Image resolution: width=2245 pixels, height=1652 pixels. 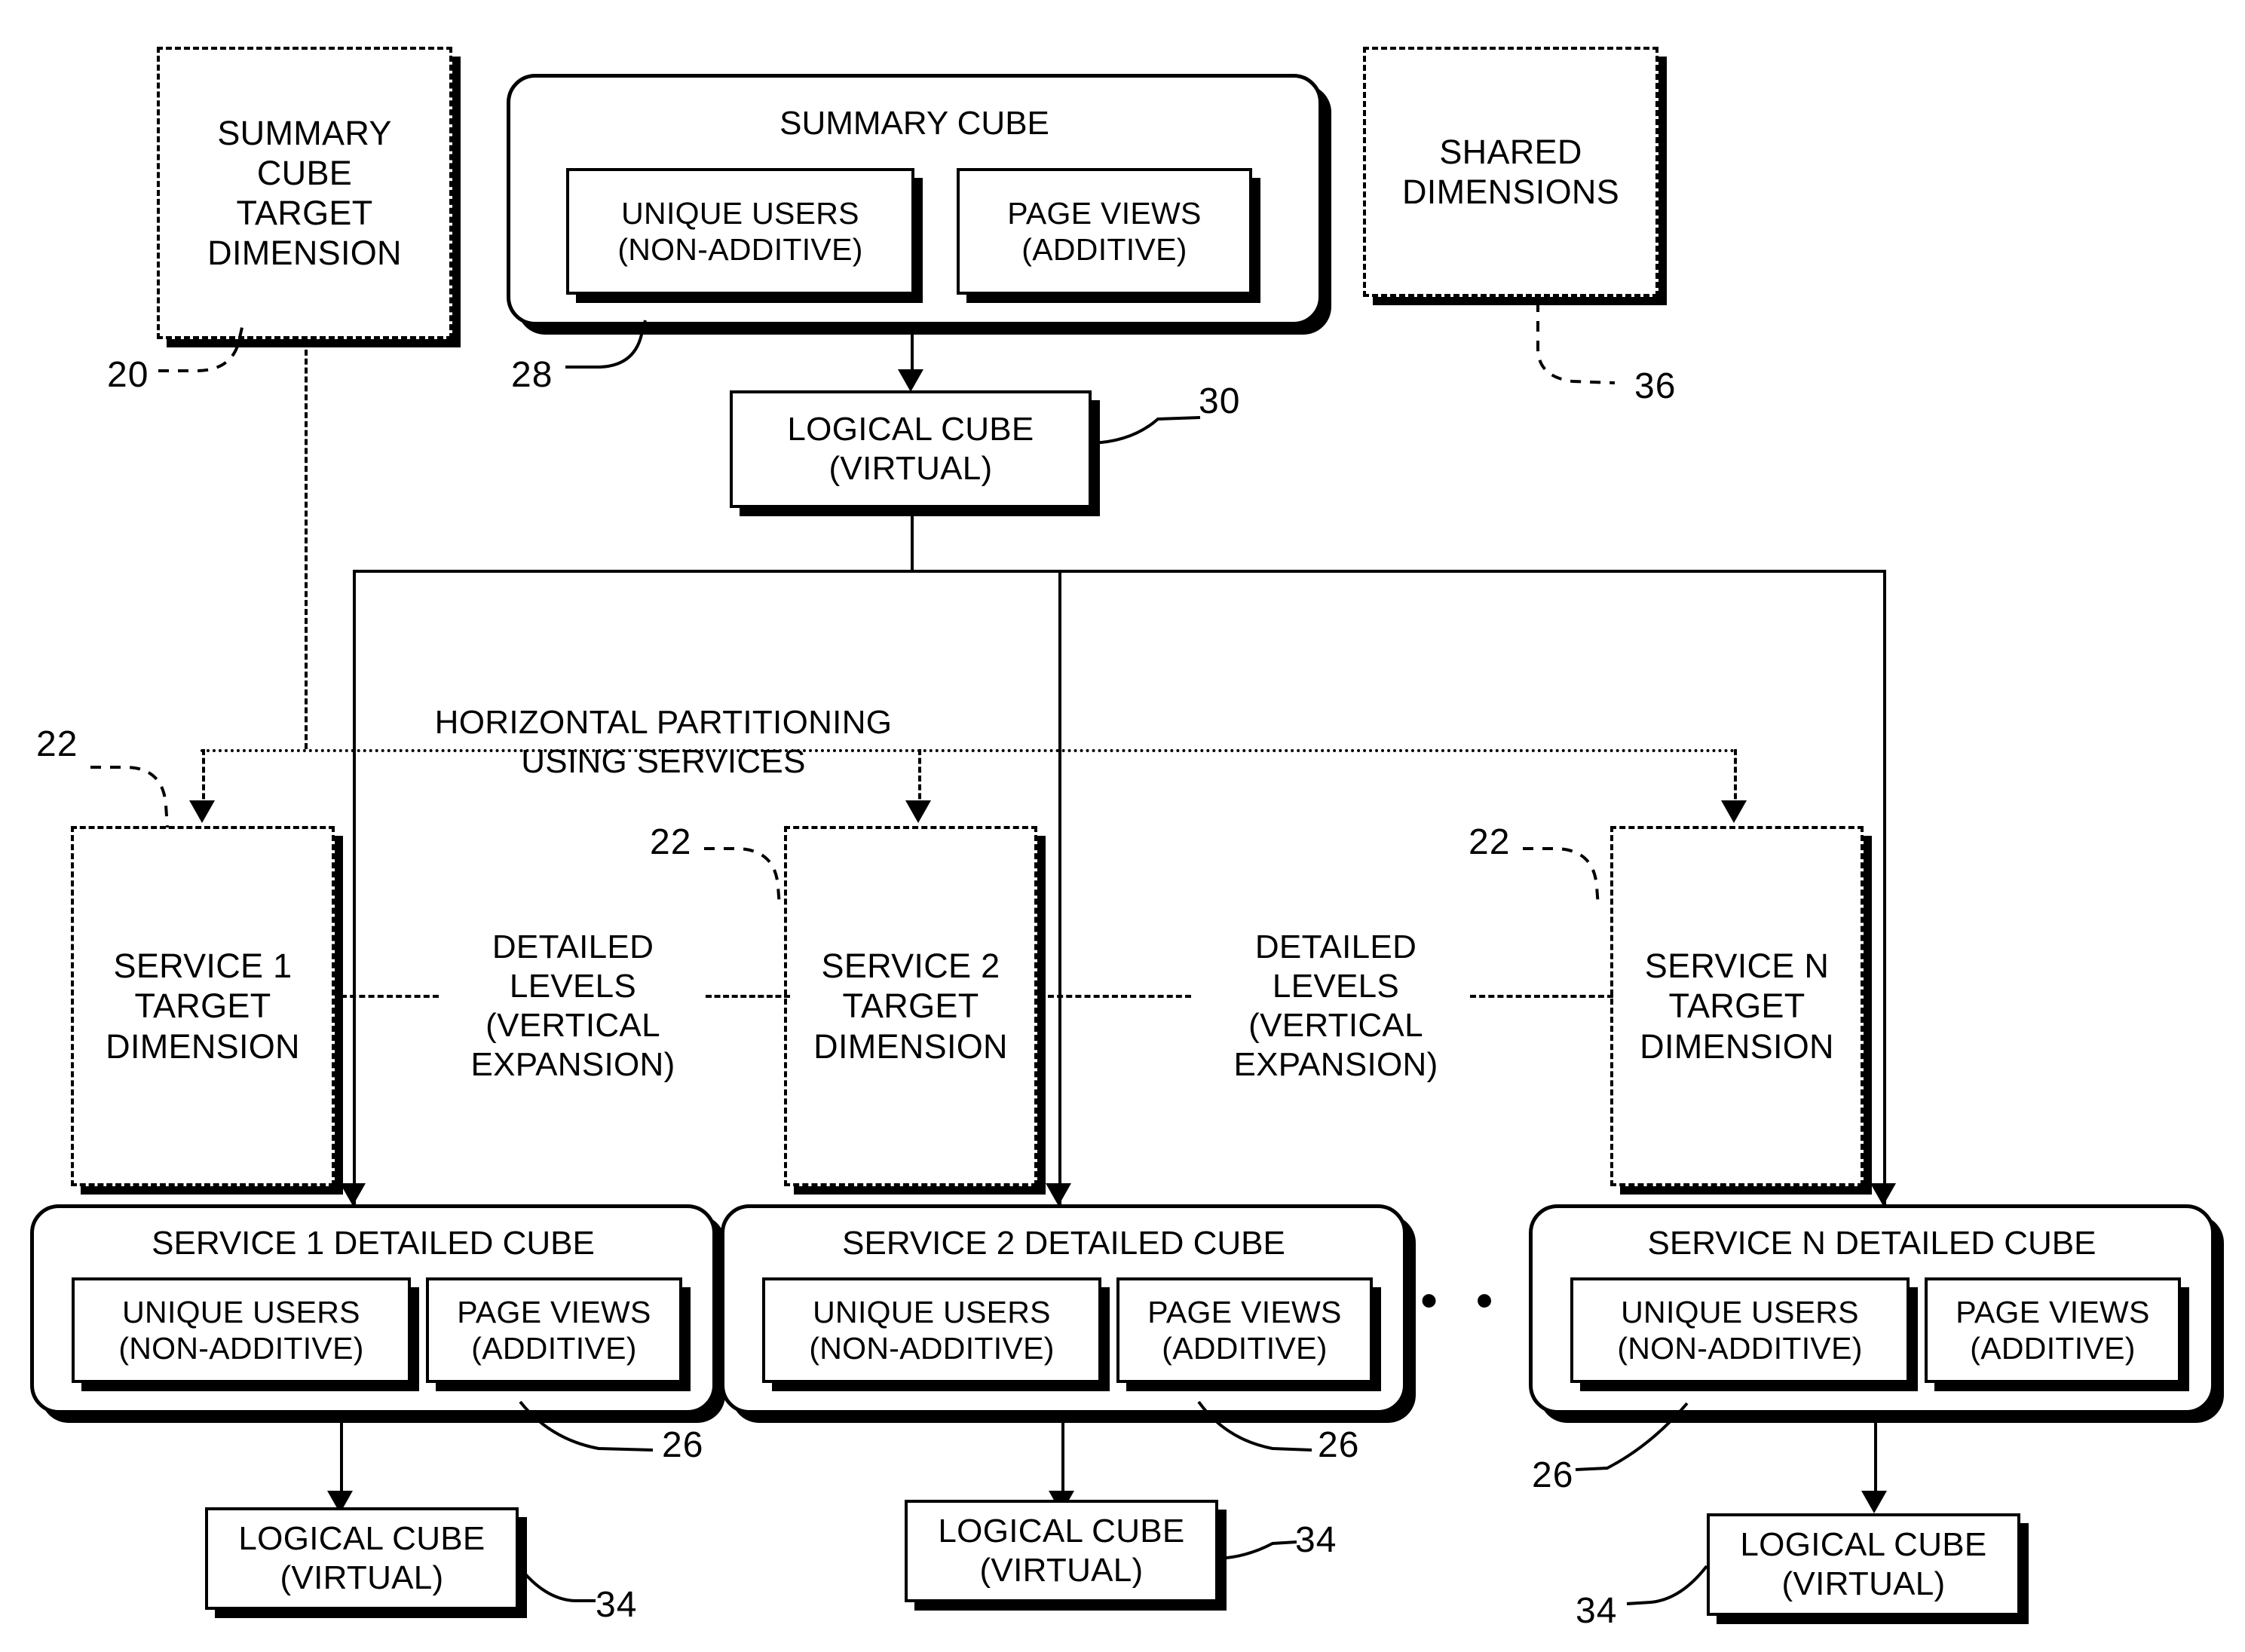 I want to click on node-label: SUMMARY CUBE, so click(x=914, y=124).